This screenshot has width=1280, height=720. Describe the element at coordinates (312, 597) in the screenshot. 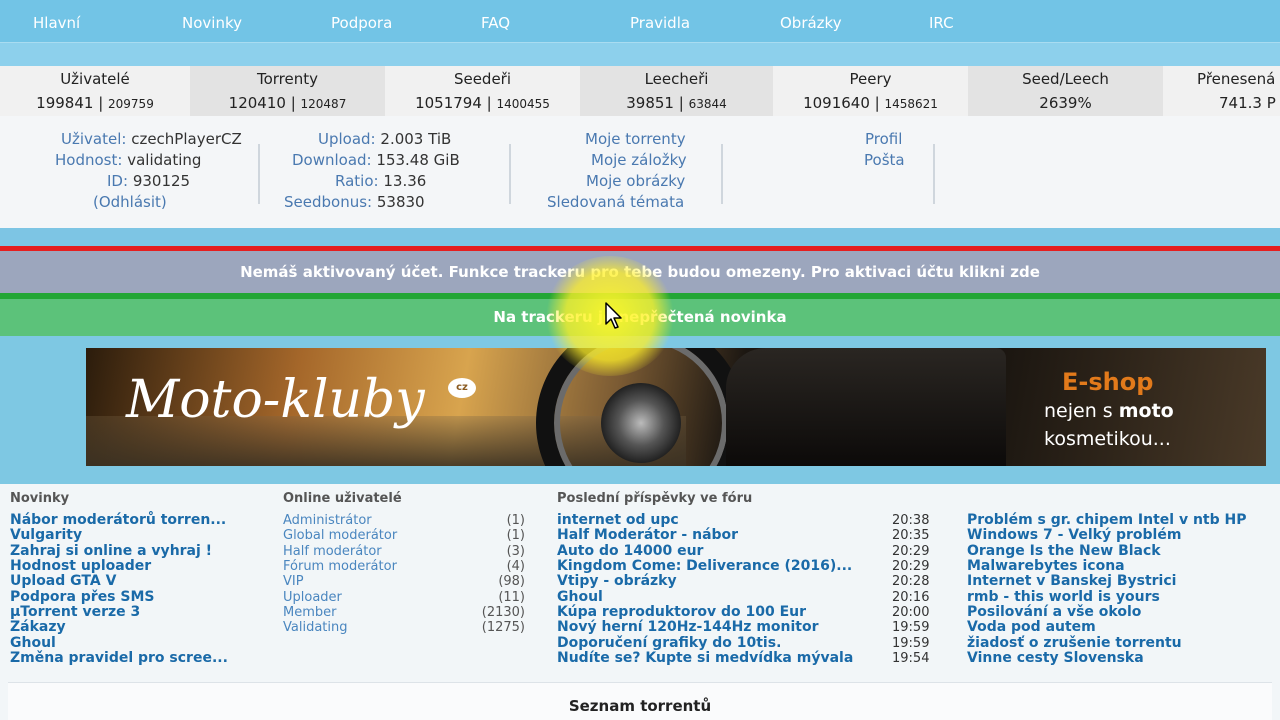

I see `online-role-link: Uploader` at that location.